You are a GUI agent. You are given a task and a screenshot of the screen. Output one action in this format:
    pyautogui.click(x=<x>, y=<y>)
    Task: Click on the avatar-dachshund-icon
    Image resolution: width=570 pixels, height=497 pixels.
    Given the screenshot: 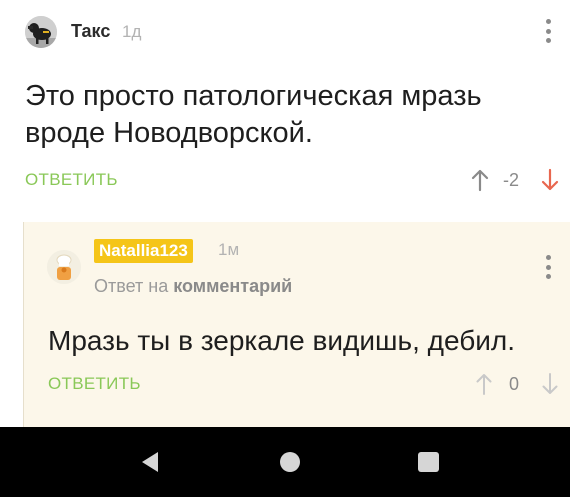 What is the action you would take?
    pyautogui.click(x=41, y=32)
    